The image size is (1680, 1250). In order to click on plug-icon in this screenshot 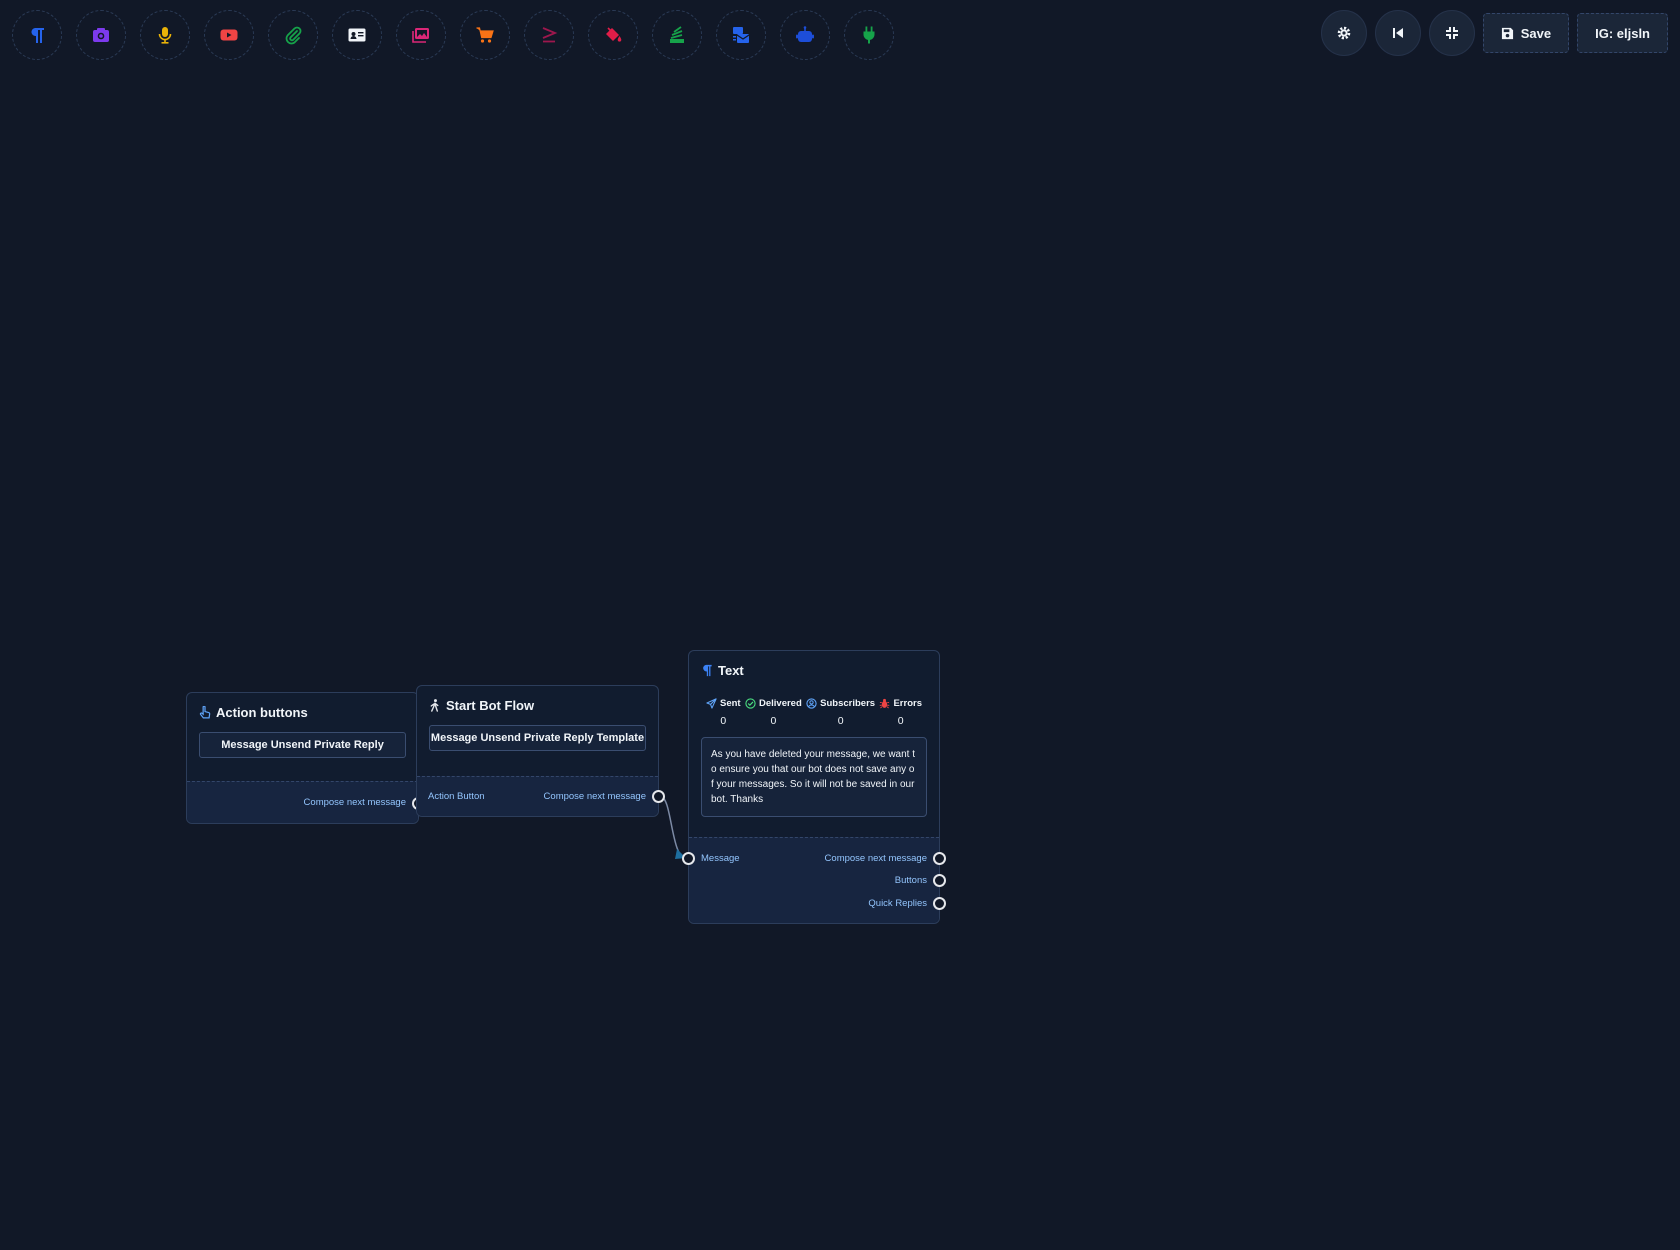, I will do `click(869, 35)`.